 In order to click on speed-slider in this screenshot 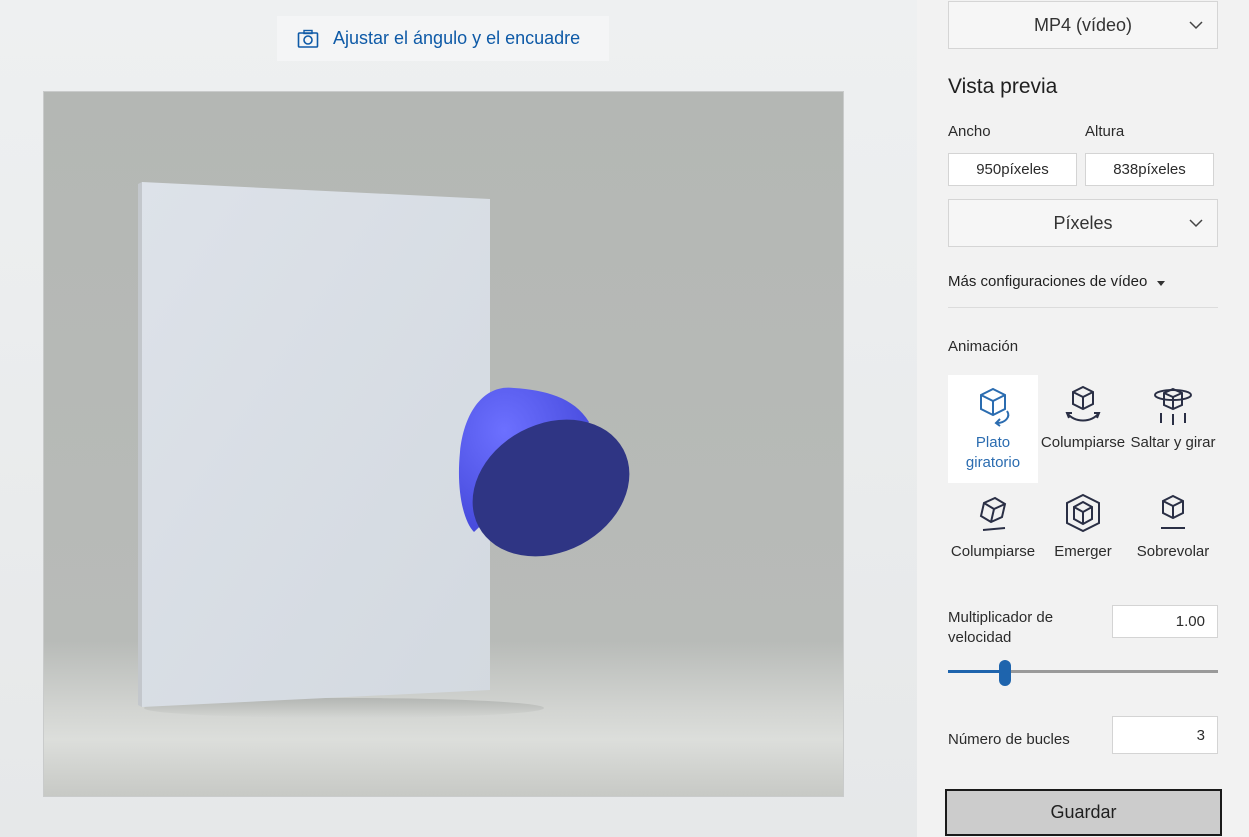, I will do `click(1083, 673)`.